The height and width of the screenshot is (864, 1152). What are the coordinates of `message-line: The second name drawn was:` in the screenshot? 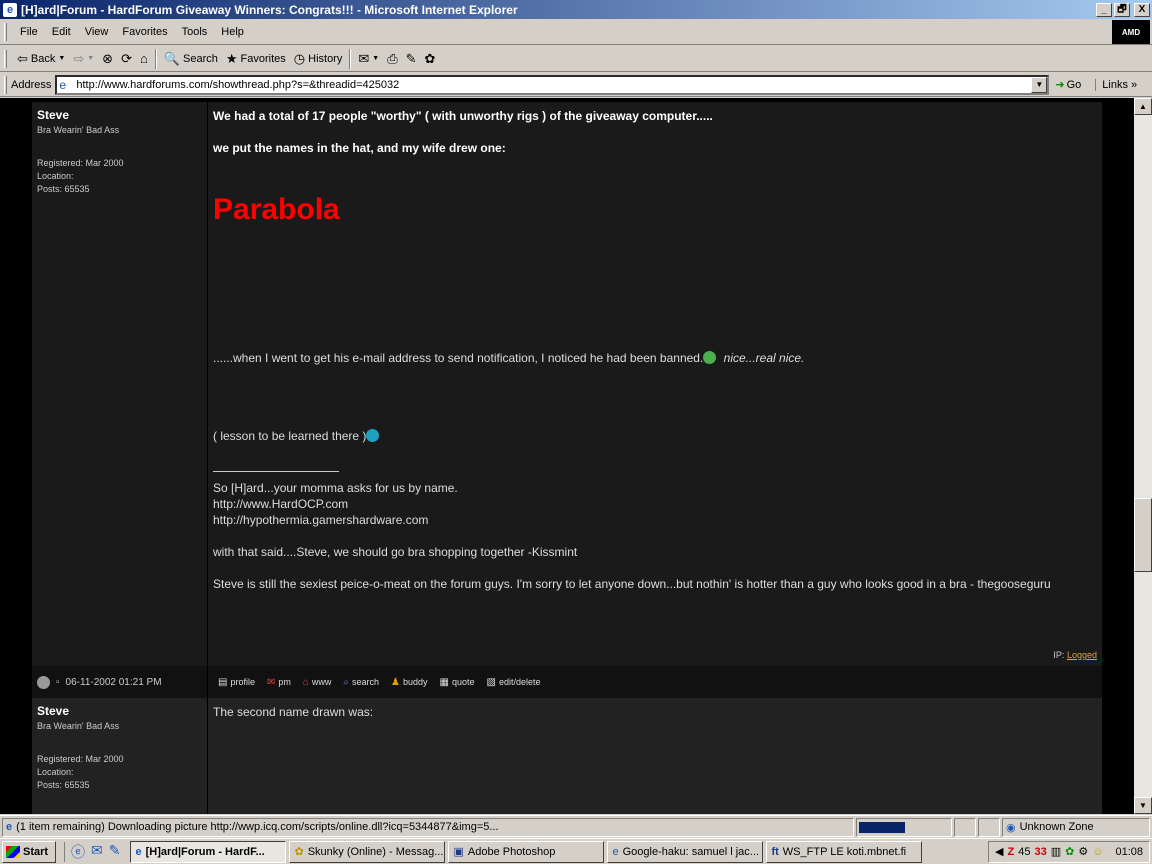 It's located at (293, 712).